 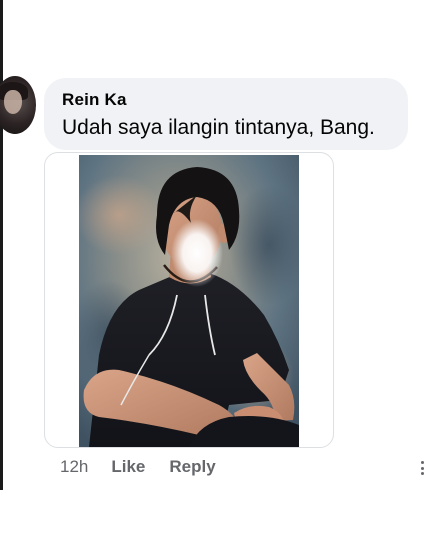 I want to click on more-options-icon, so click(x=422, y=468).